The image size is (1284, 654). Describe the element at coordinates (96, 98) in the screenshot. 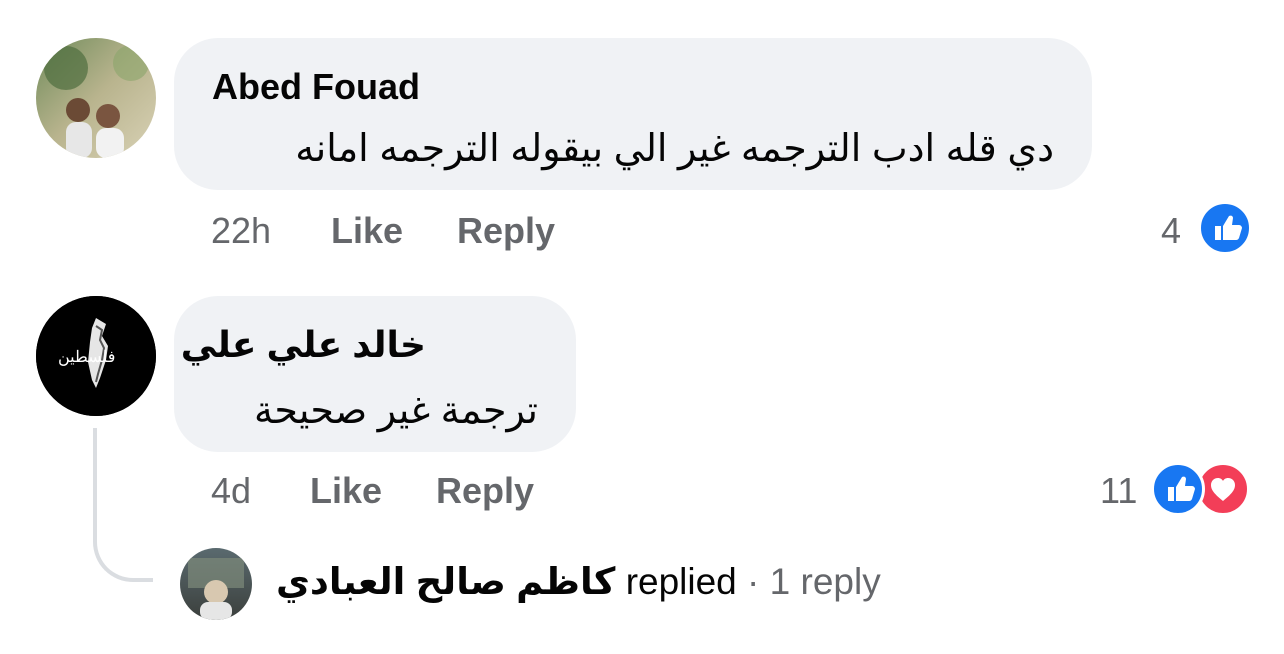

I see `avatar-abed-fouad` at that location.